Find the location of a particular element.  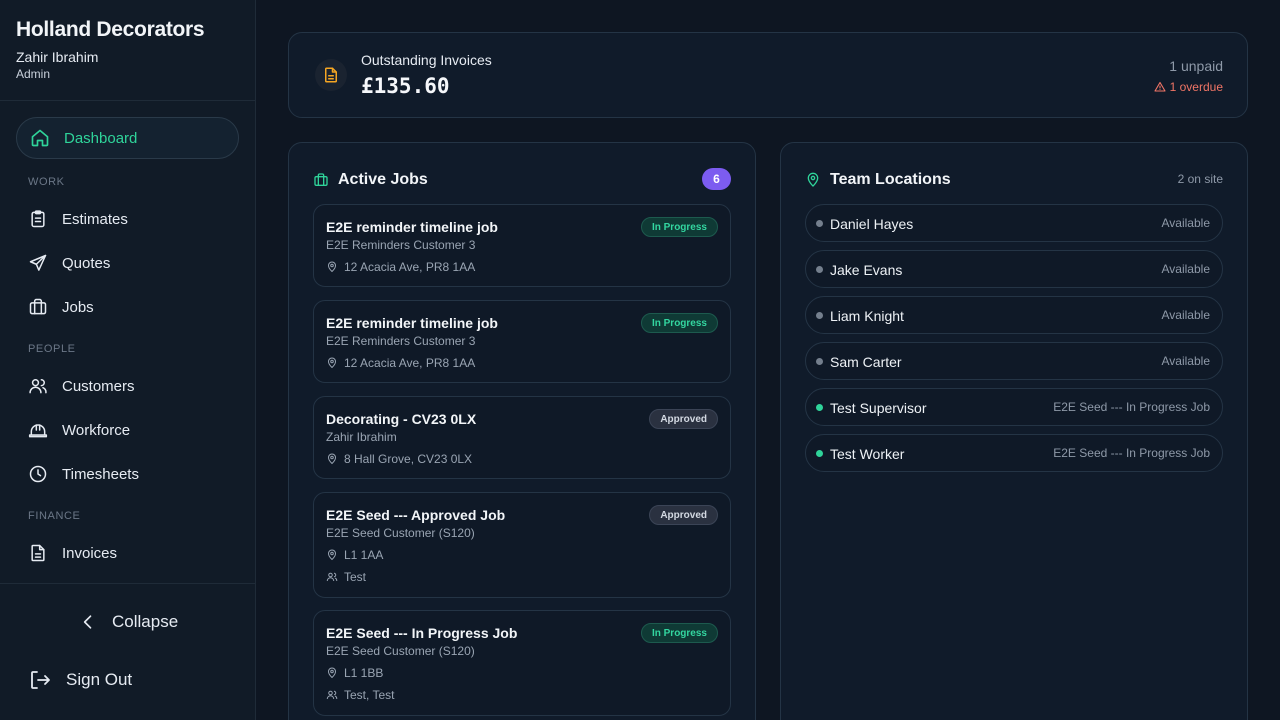

job-customer: Zahir Ibrahim is located at coordinates (361, 437).